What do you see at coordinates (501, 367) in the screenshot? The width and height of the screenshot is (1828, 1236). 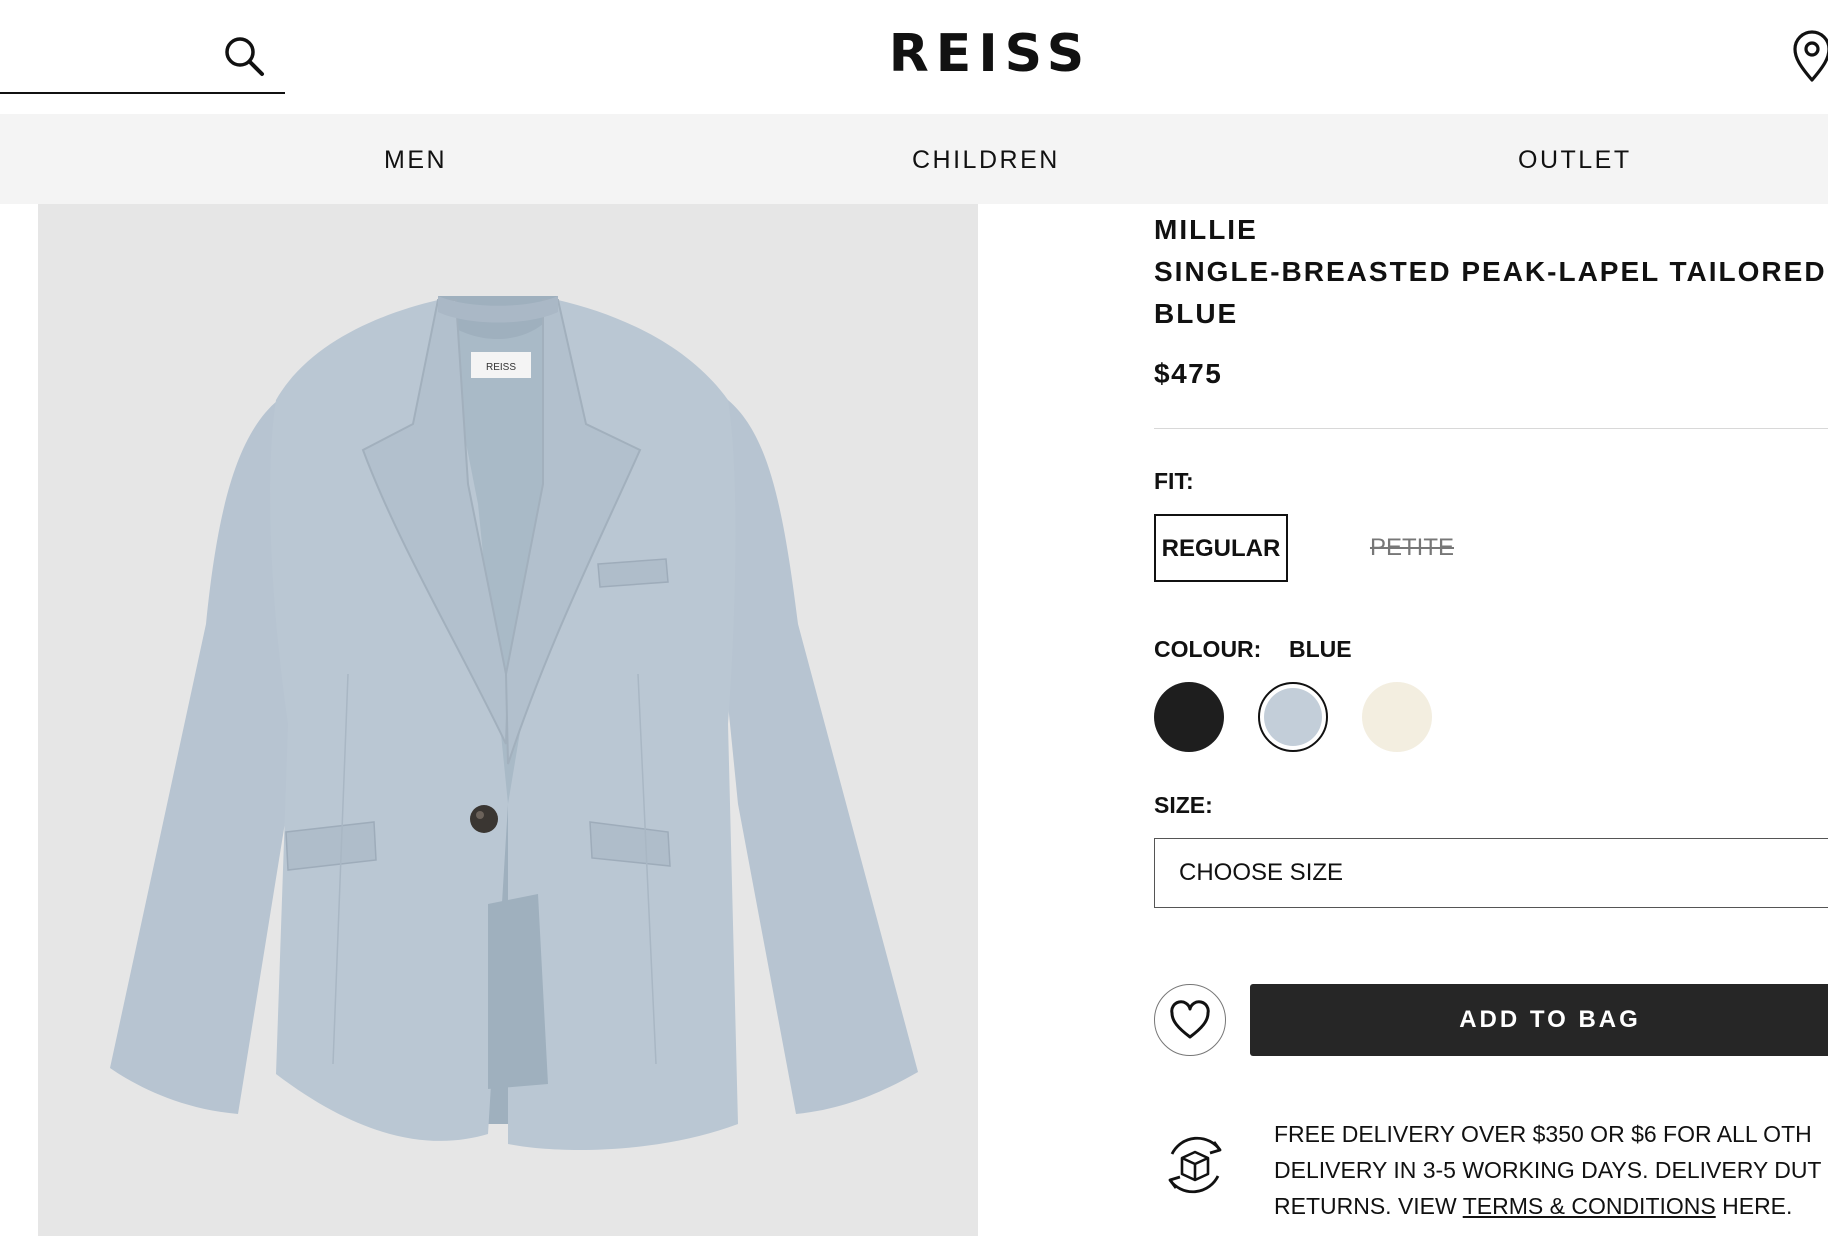 I see `garment-label: REISS` at bounding box center [501, 367].